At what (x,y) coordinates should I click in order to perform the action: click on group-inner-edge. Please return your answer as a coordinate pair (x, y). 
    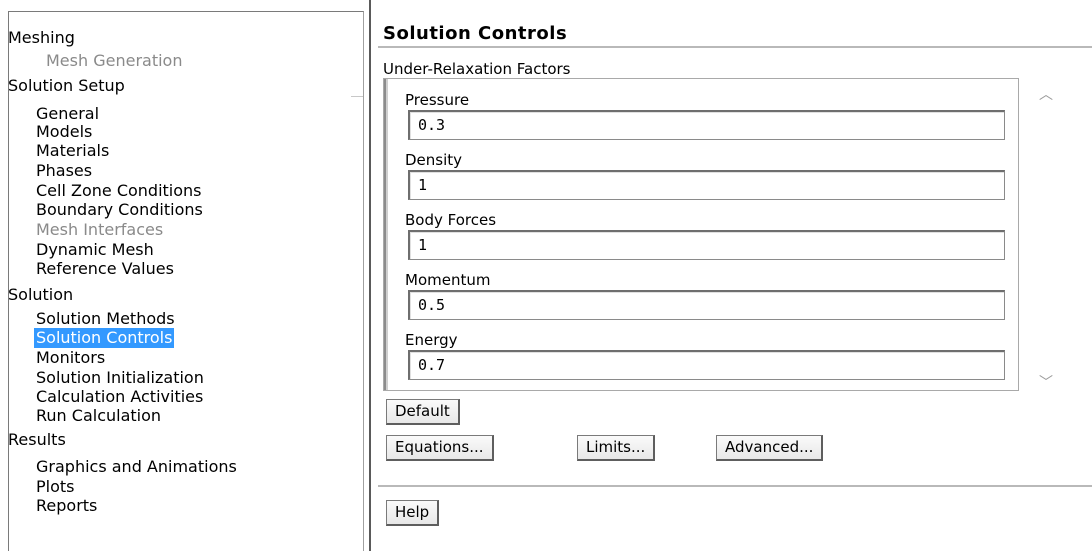
    Looking at the image, I should click on (386, 234).